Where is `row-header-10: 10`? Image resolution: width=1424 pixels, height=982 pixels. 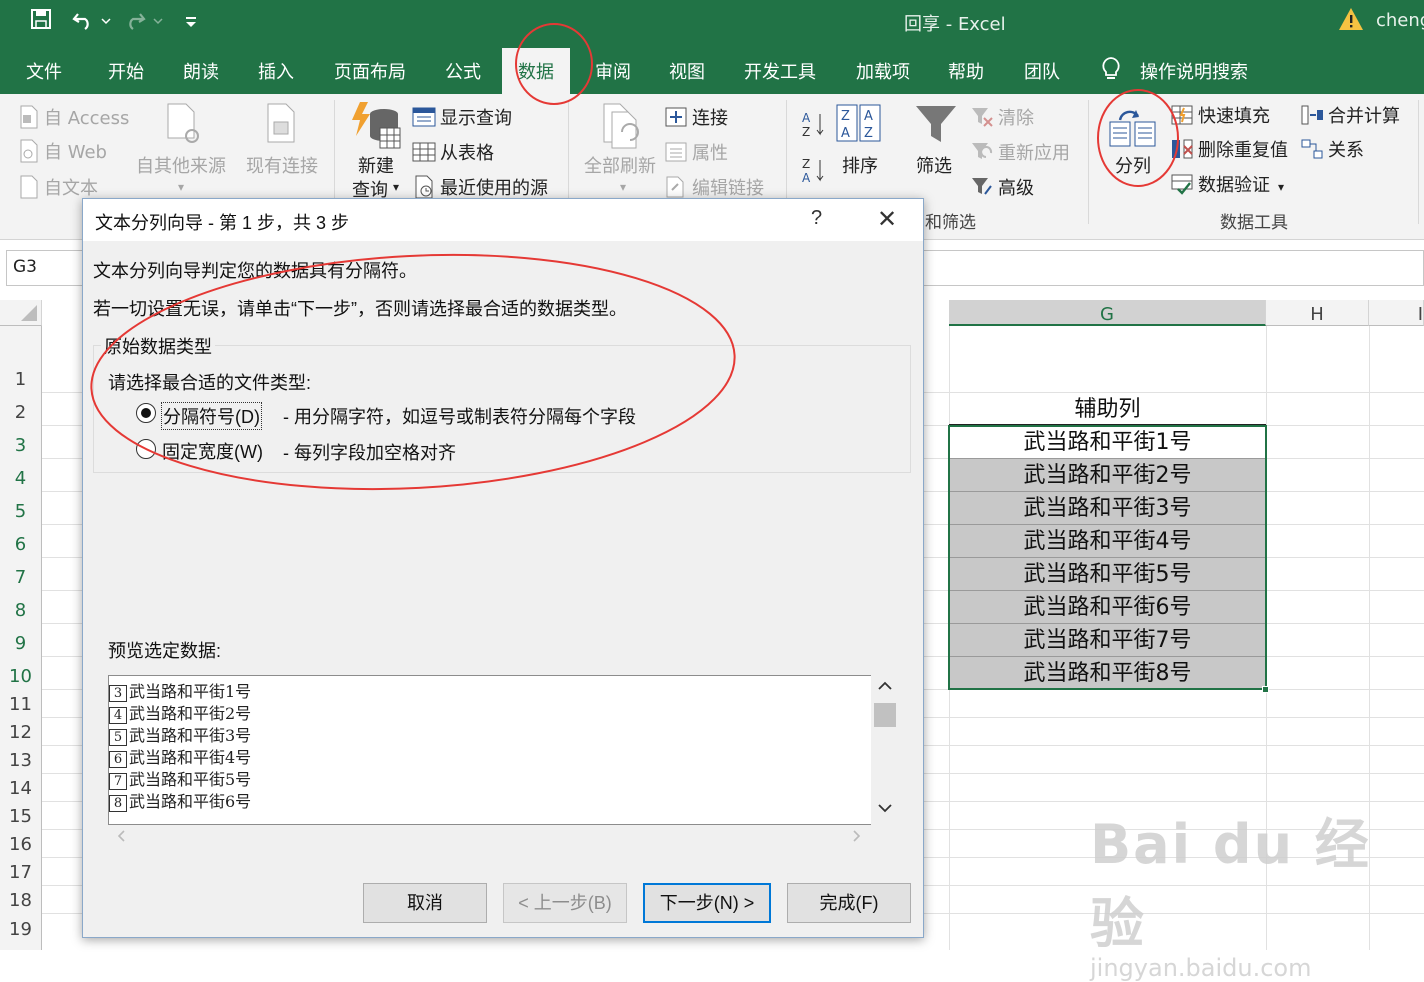 row-header-10: 10 is located at coordinates (21, 672).